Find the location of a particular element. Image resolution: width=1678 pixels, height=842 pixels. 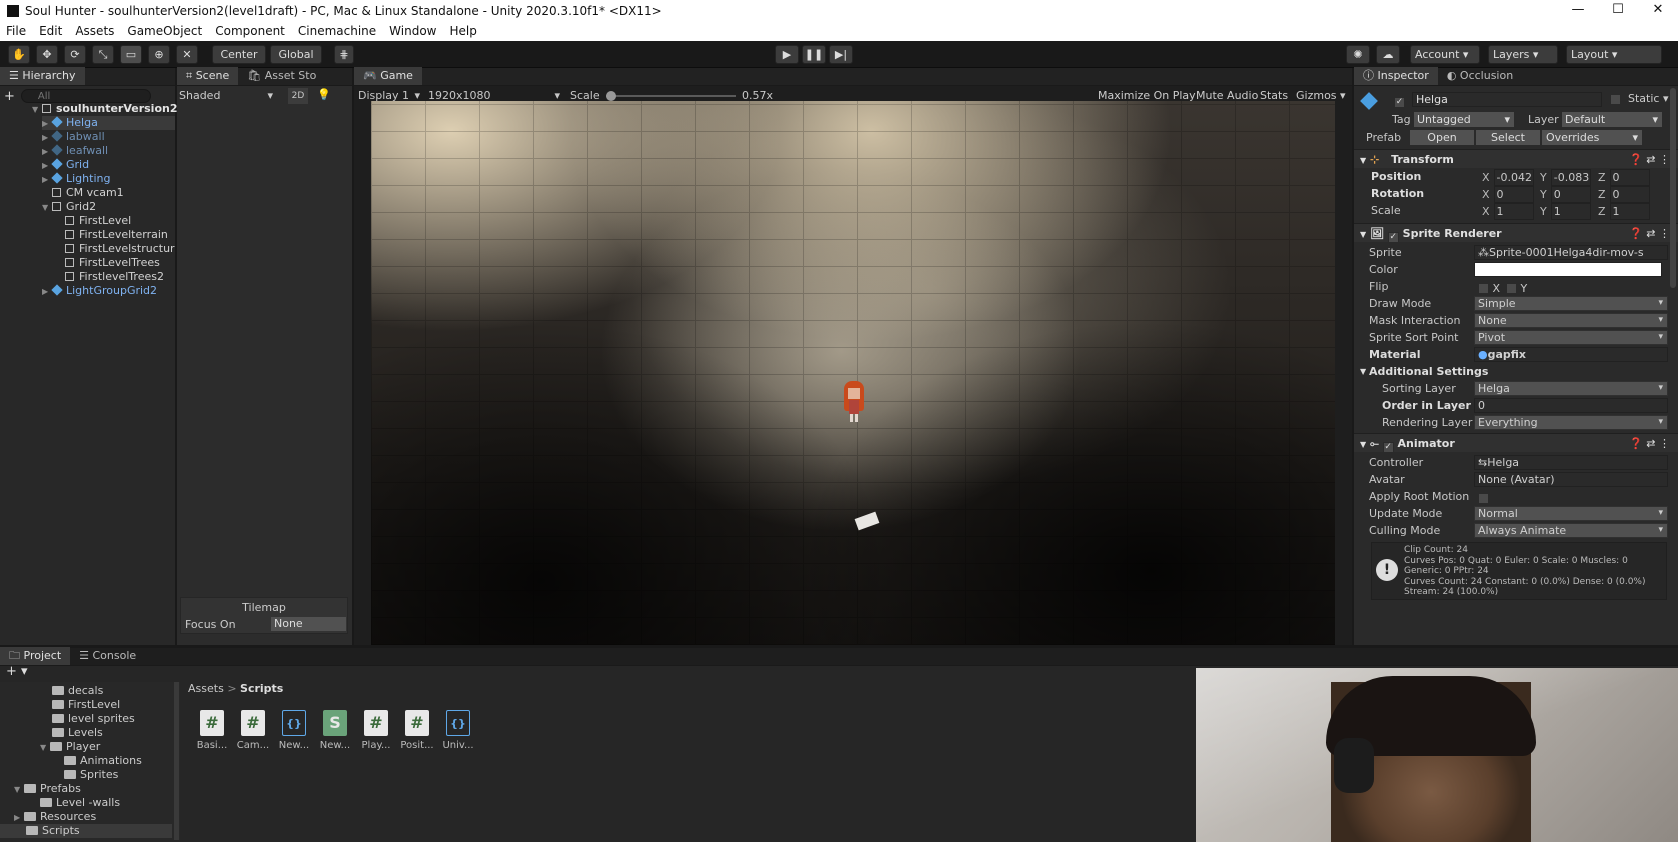

sprite-renderer-enabled-checkbox: ✓ is located at coordinates (1393, 237).